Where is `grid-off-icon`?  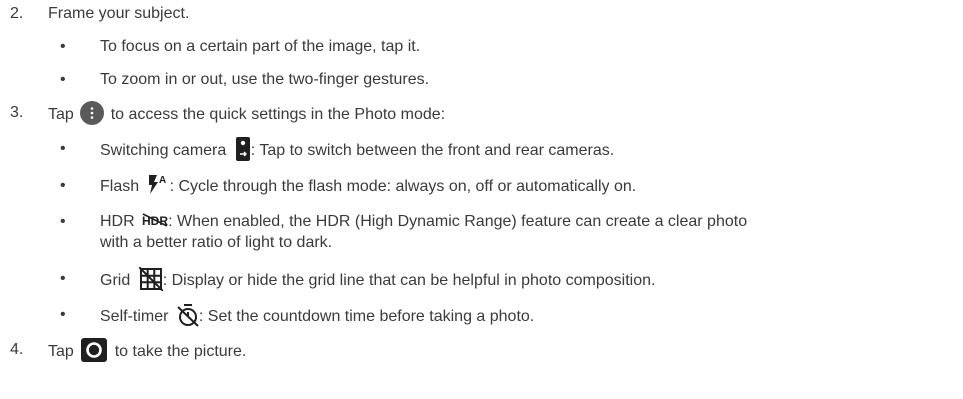 grid-off-icon is located at coordinates (150, 279).